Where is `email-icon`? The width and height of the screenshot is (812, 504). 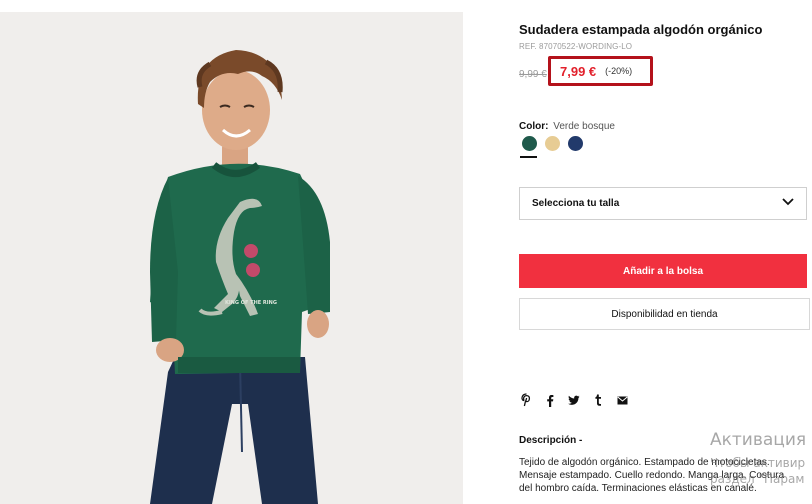 email-icon is located at coordinates (622, 400).